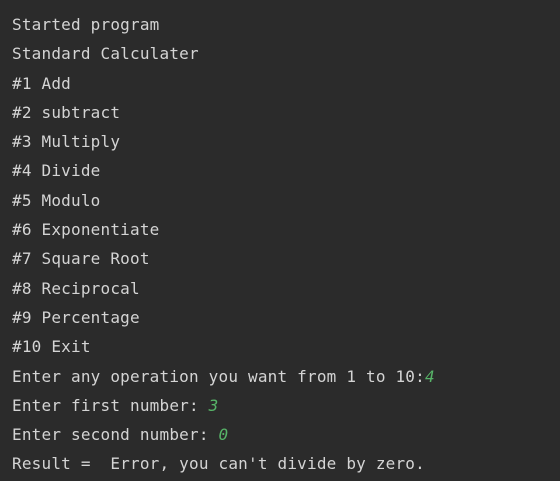 This screenshot has height=481, width=560. What do you see at coordinates (429, 376) in the screenshot?
I see `operation-input: 4` at bounding box center [429, 376].